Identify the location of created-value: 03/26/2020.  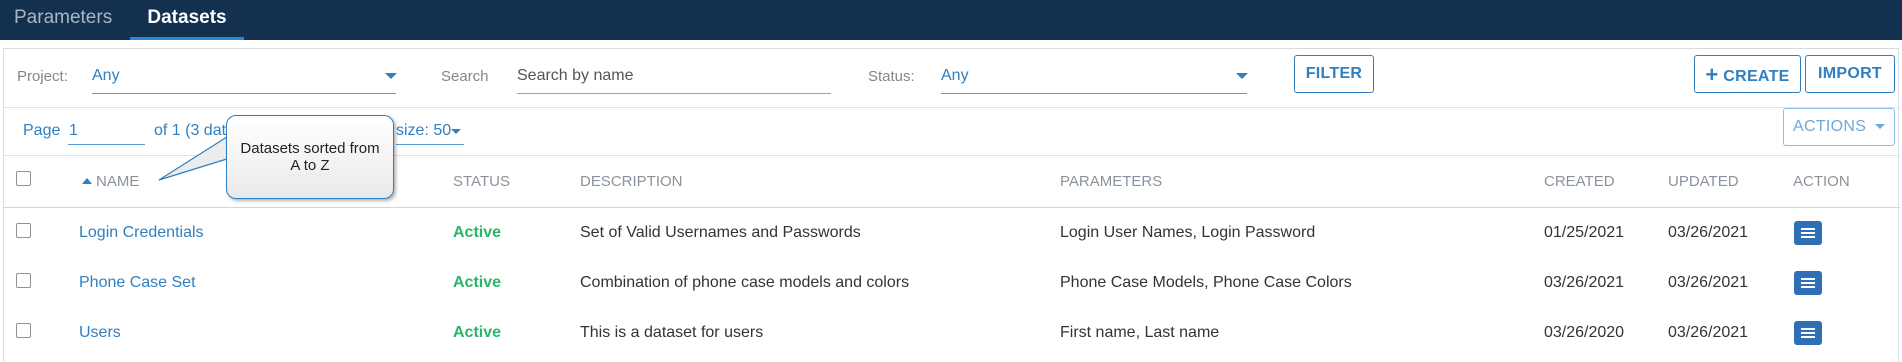
(1584, 332).